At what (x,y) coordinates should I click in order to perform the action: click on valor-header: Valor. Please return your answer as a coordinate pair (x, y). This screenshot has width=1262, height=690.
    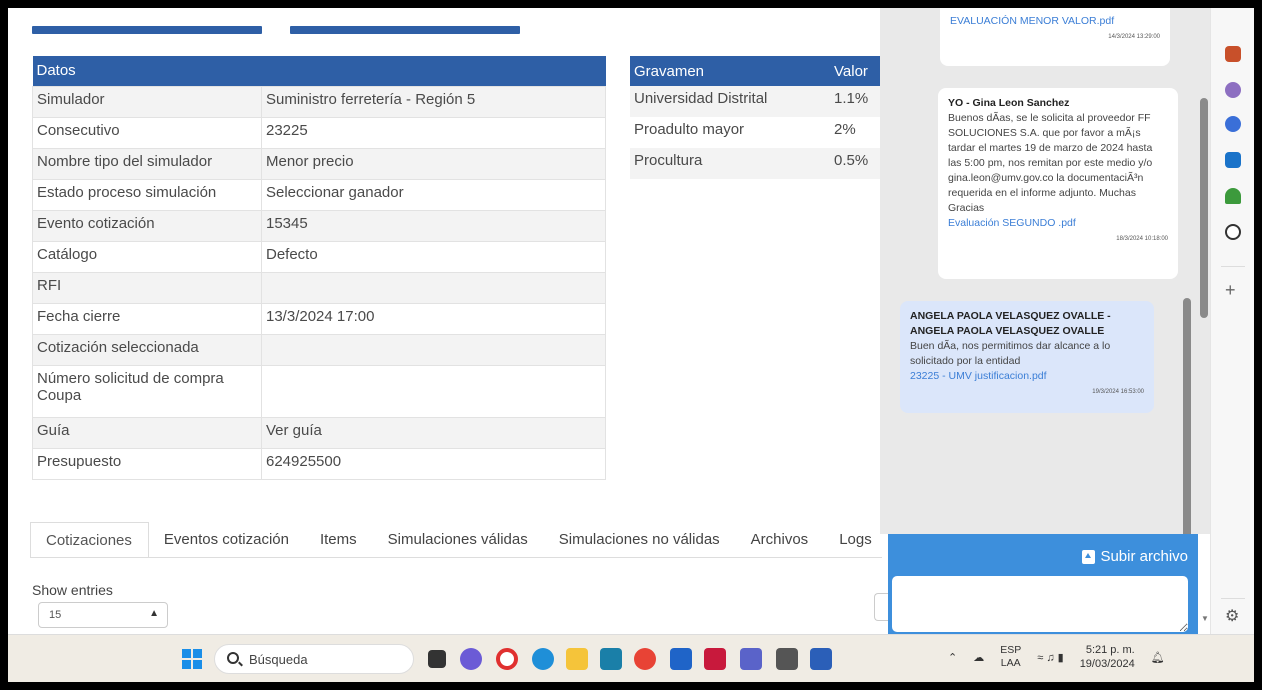
    Looking at the image, I should click on (856, 71).